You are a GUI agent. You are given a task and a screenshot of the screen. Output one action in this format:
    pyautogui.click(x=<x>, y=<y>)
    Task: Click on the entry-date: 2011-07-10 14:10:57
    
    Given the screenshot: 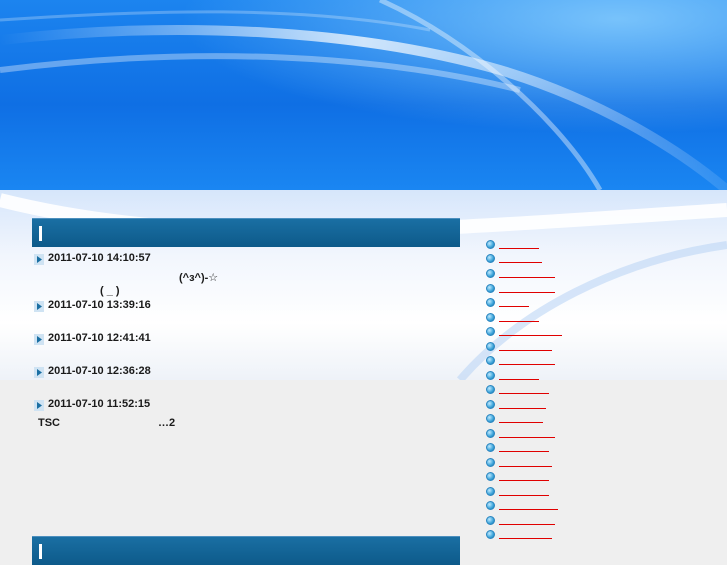 What is the action you would take?
    pyautogui.click(x=99, y=258)
    